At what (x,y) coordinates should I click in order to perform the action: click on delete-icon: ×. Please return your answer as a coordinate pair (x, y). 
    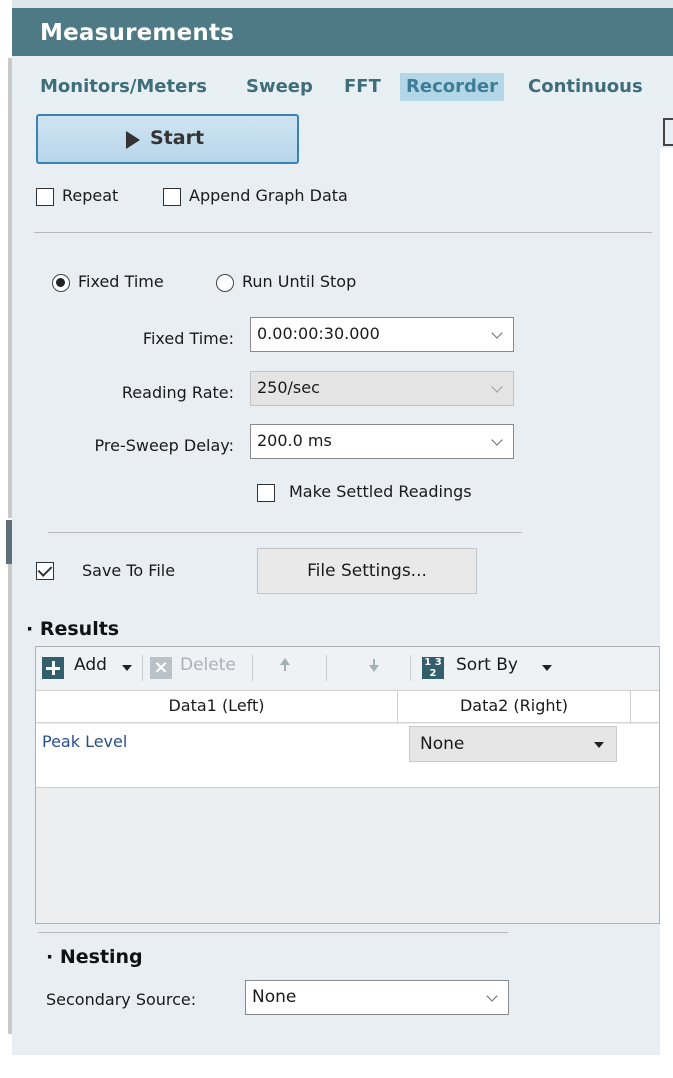
    Looking at the image, I should click on (161, 668).